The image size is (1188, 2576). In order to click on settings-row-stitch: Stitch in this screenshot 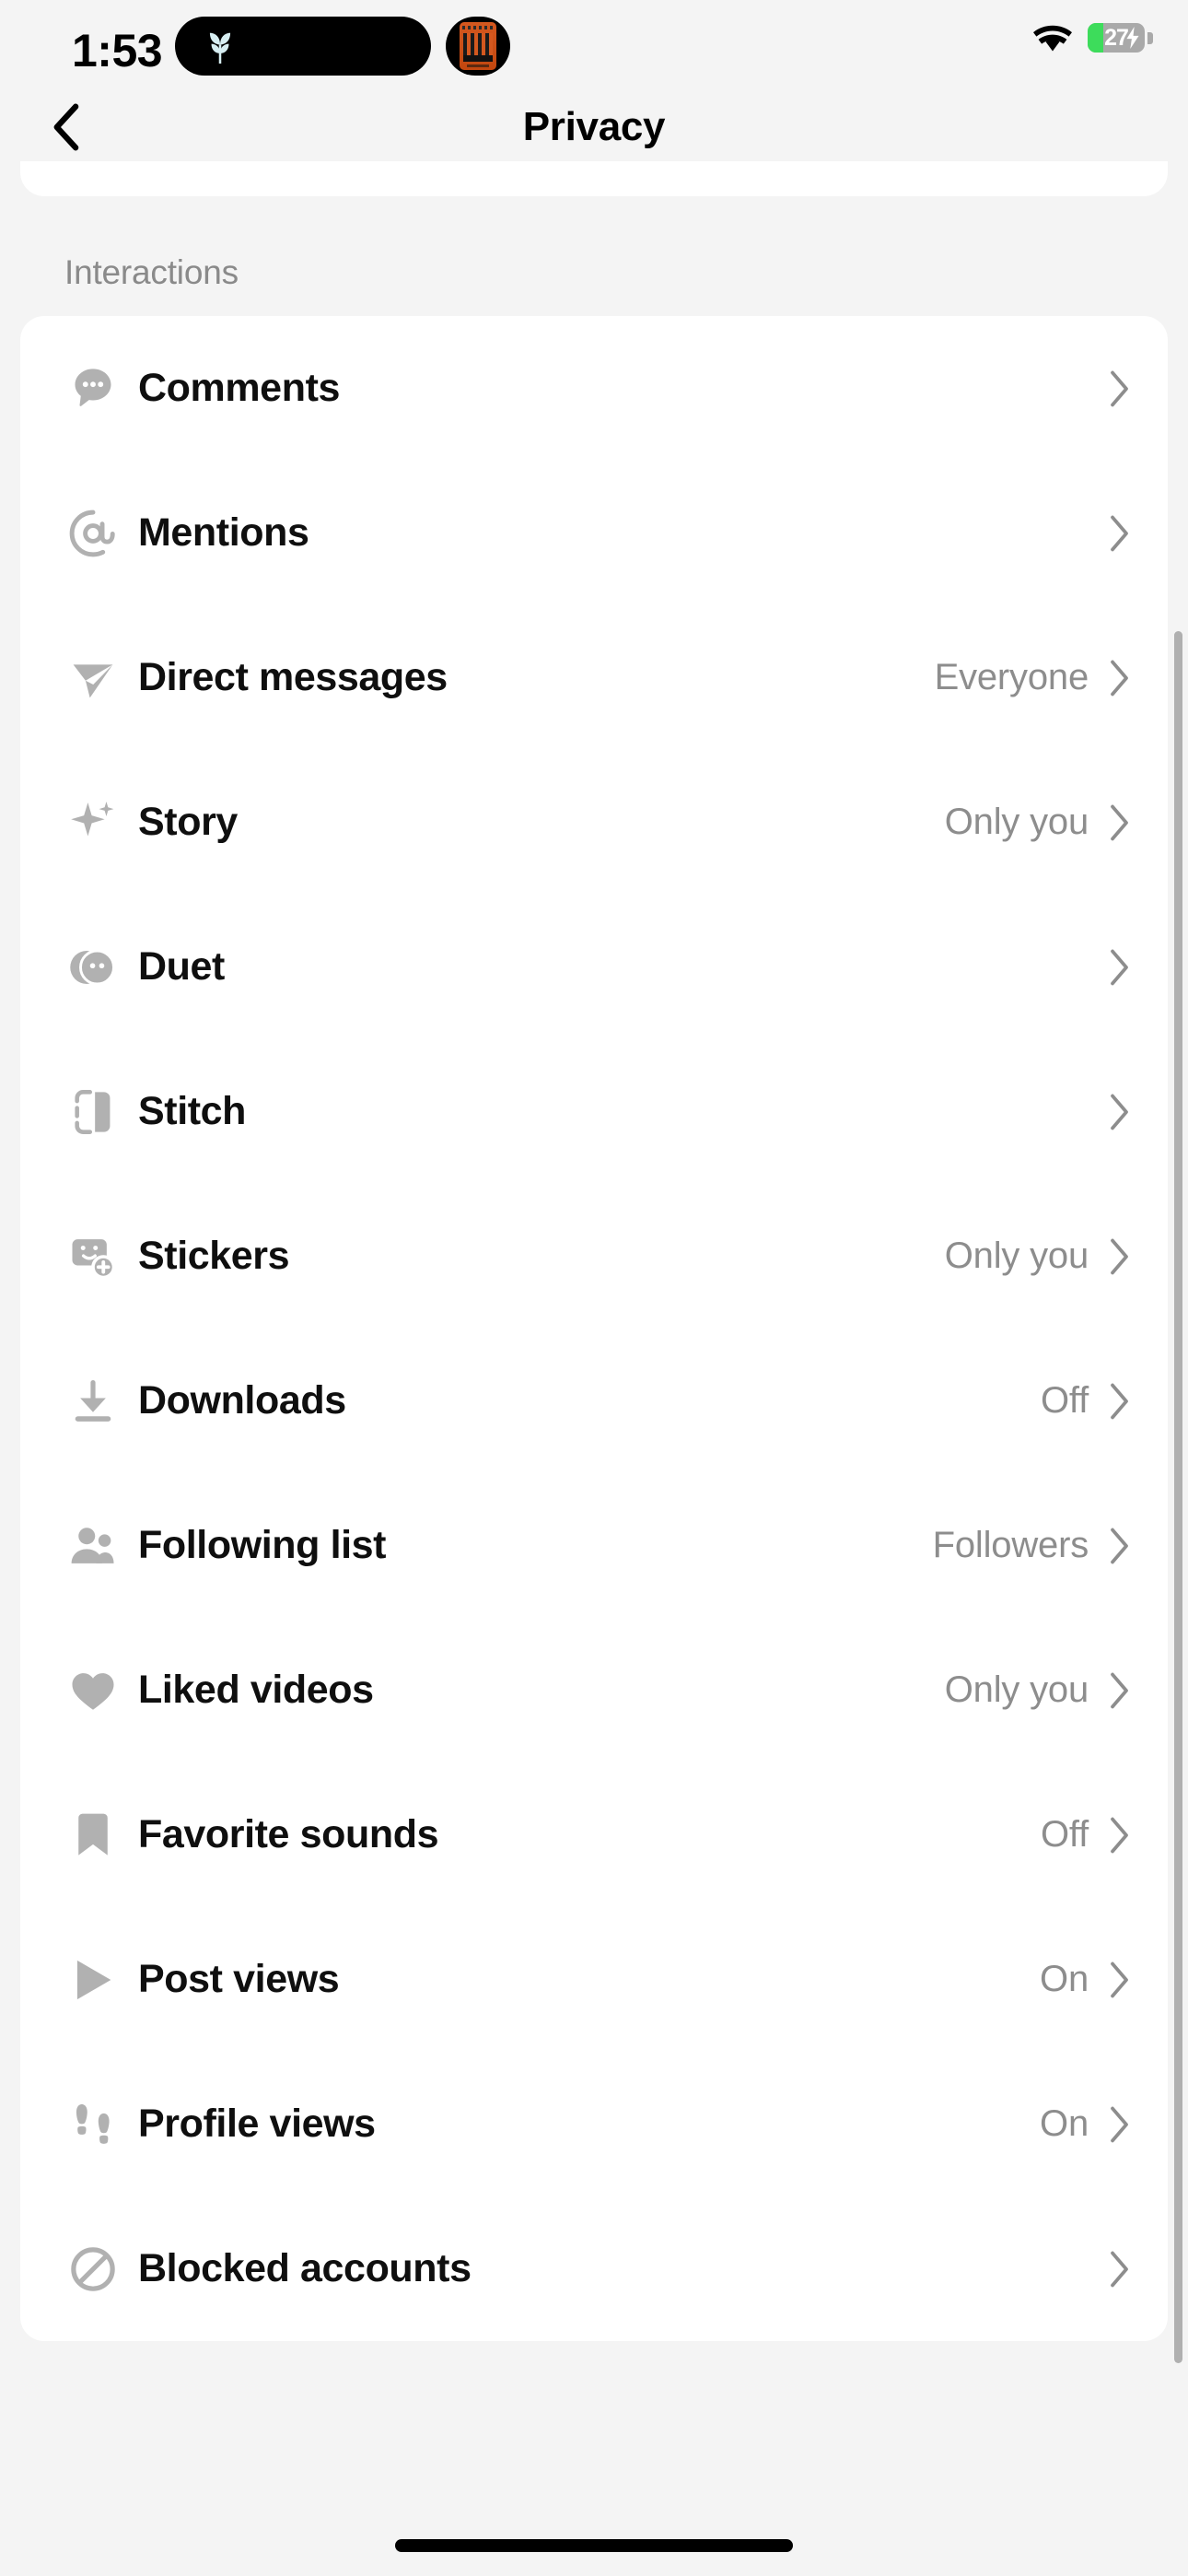, I will do `click(594, 1111)`.